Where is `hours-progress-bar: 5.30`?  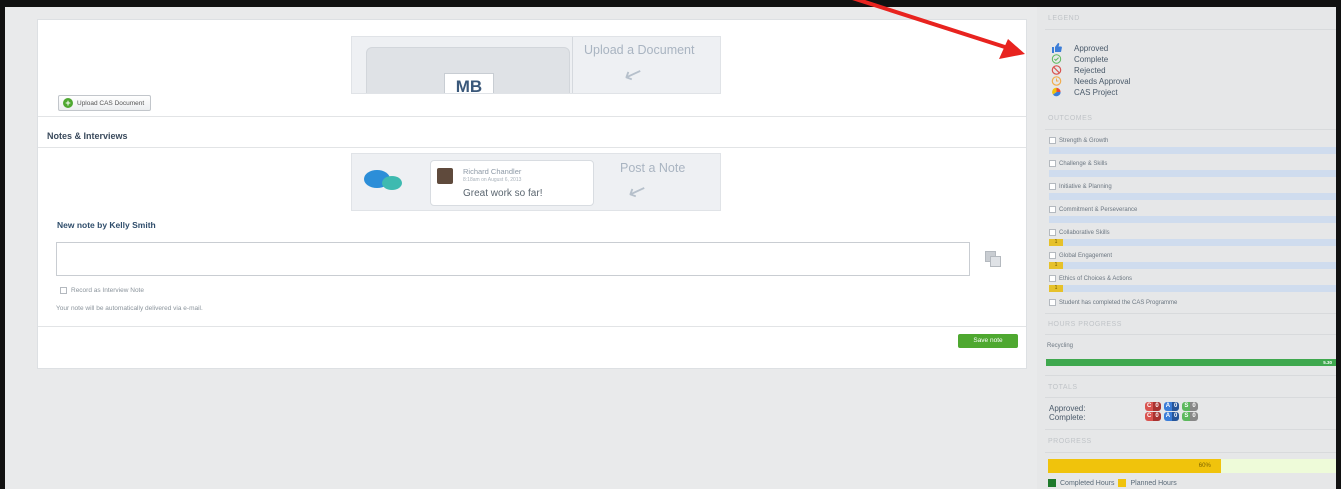
hours-progress-bar: 5.30 is located at coordinates (1191, 362).